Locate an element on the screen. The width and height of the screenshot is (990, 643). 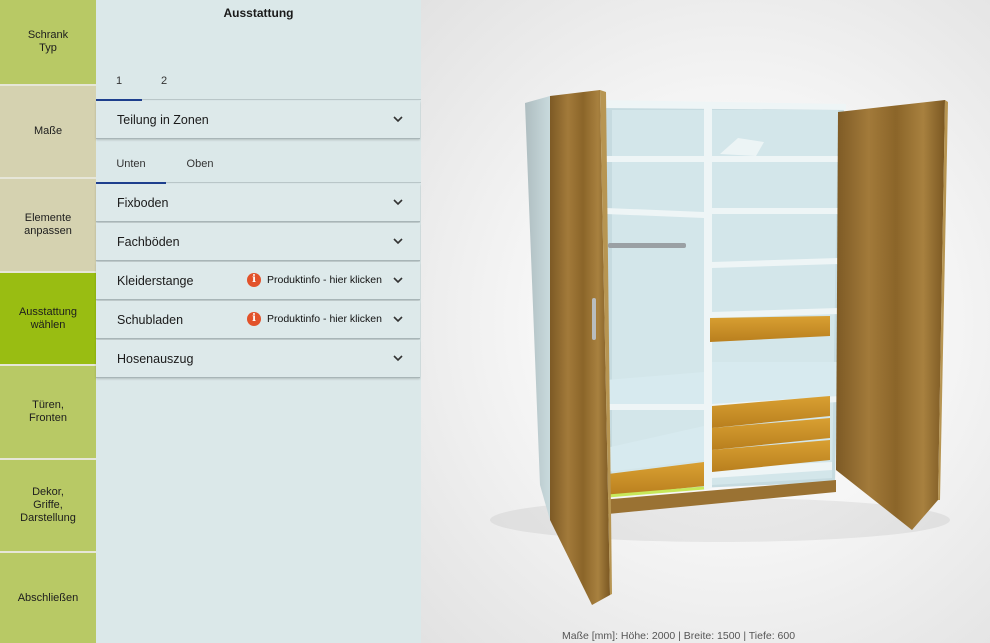
accordion-schubladen: Schubladen i Produktinfo - hier klicken is located at coordinates (258, 320).